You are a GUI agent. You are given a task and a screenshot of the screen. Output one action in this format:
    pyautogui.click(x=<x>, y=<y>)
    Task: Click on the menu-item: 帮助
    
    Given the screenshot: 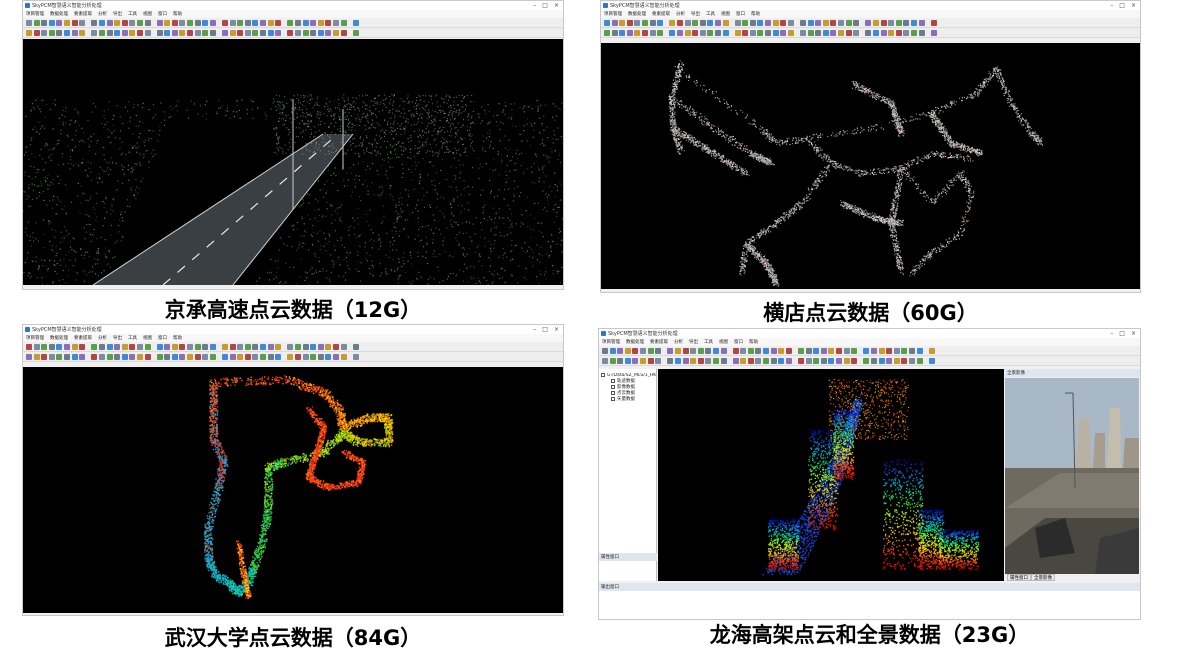 What is the action you would take?
    pyautogui.click(x=177, y=14)
    